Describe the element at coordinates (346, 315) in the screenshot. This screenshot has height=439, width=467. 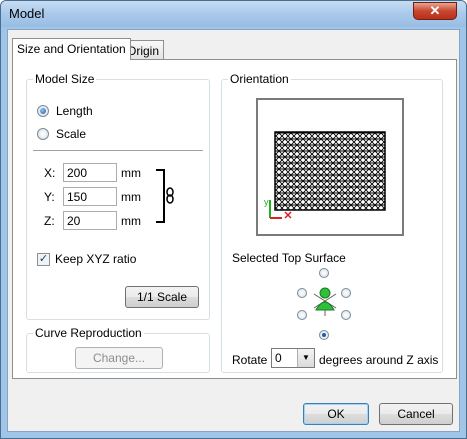
I see `surface-lower-right-radio` at that location.